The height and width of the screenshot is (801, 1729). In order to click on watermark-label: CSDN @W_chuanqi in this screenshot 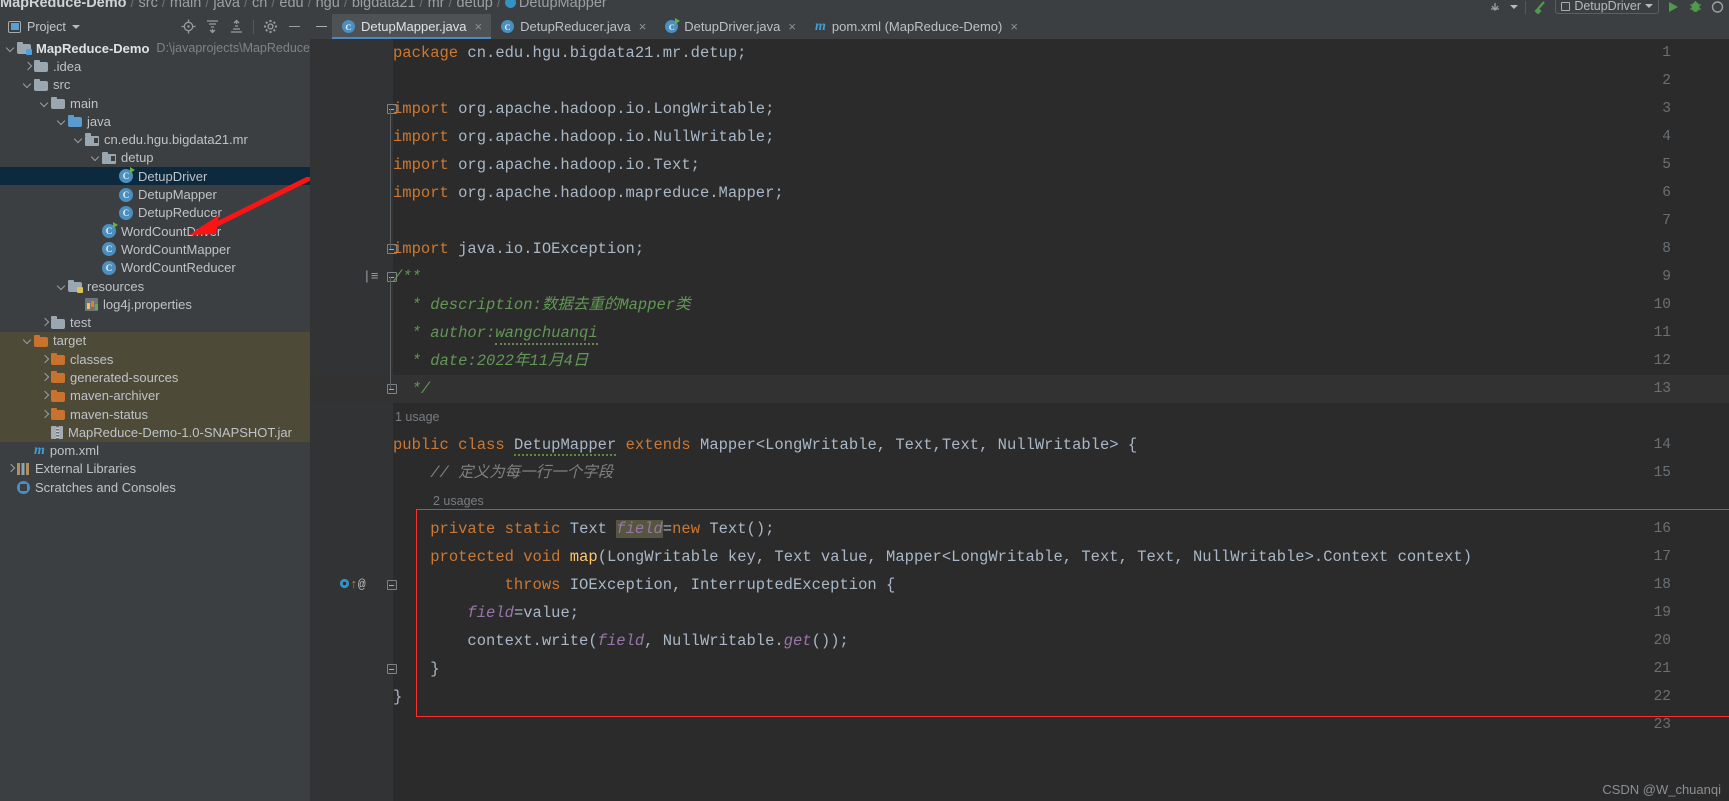, I will do `click(1661, 789)`.